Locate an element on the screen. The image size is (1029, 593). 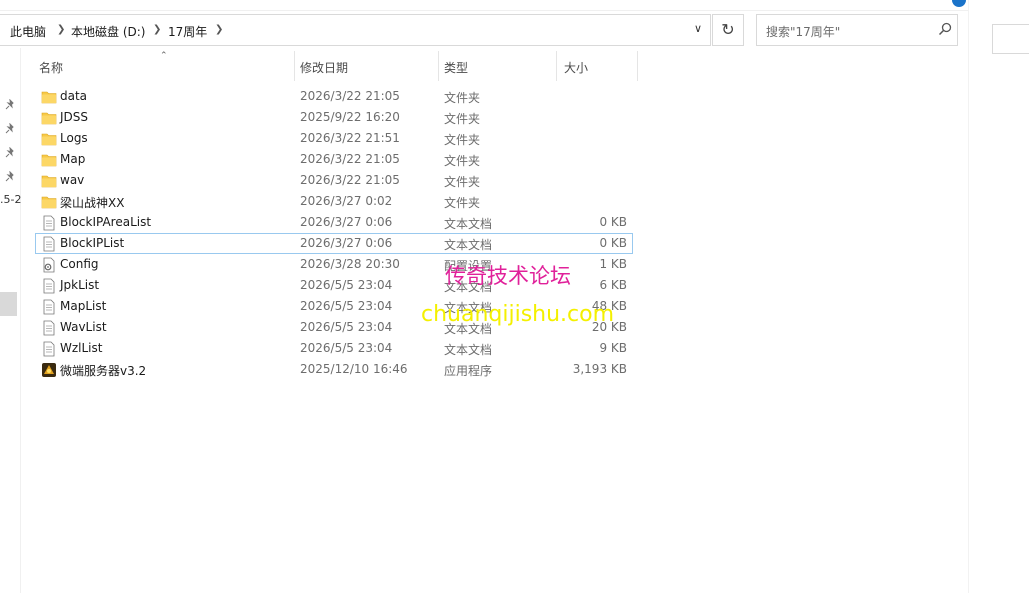
refresh-button: ↻ is located at coordinates (728, 30).